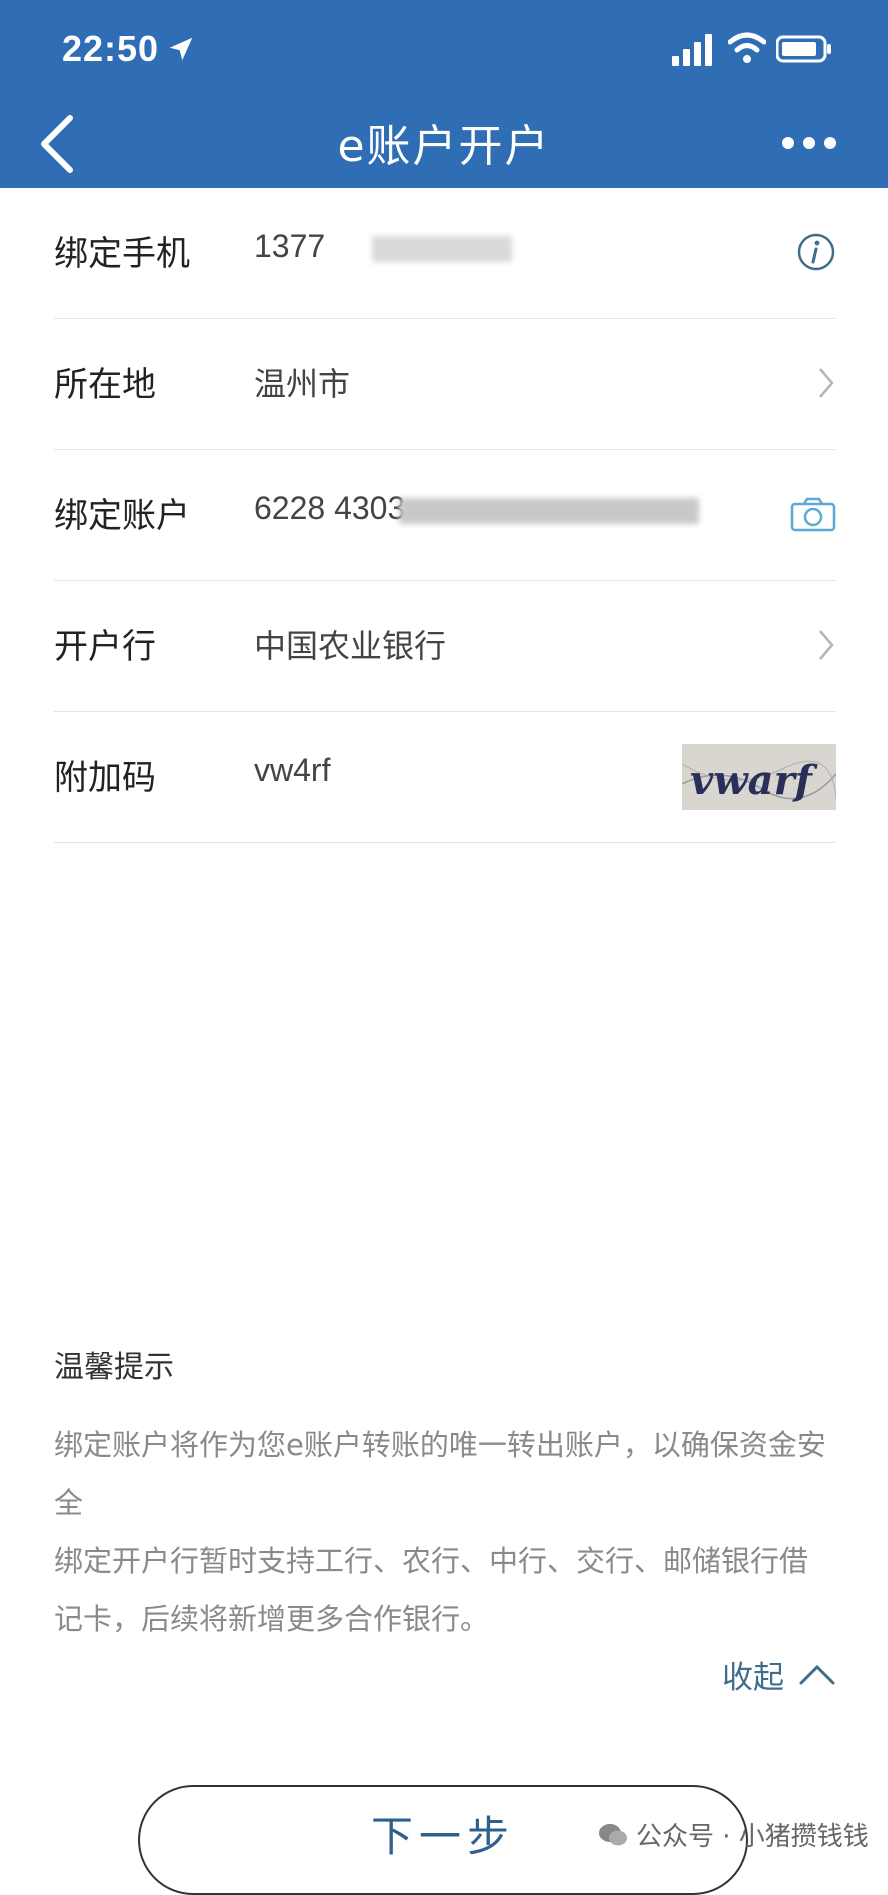 This screenshot has width=888, height=1895. Describe the element at coordinates (803, 49) in the screenshot. I see `battery-icon` at that location.